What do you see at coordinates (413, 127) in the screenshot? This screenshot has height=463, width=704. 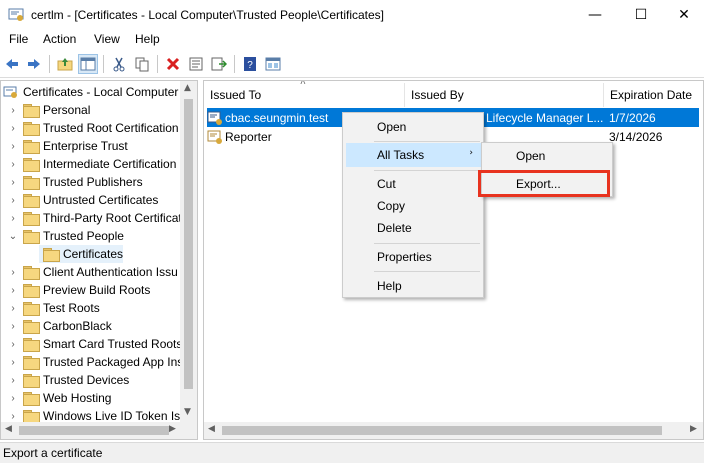 I see `context-open: Open` at bounding box center [413, 127].